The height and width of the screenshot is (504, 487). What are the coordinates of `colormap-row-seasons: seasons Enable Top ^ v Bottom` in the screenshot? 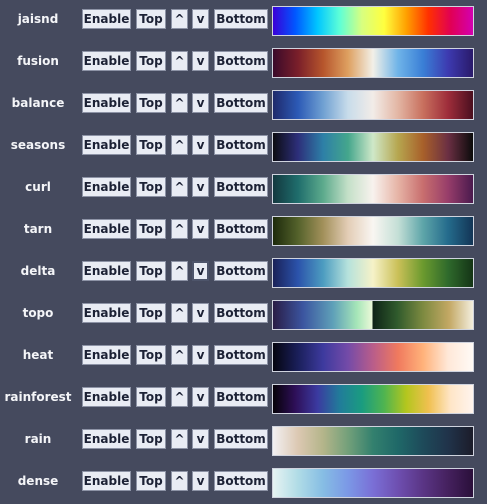 It's located at (243, 146).